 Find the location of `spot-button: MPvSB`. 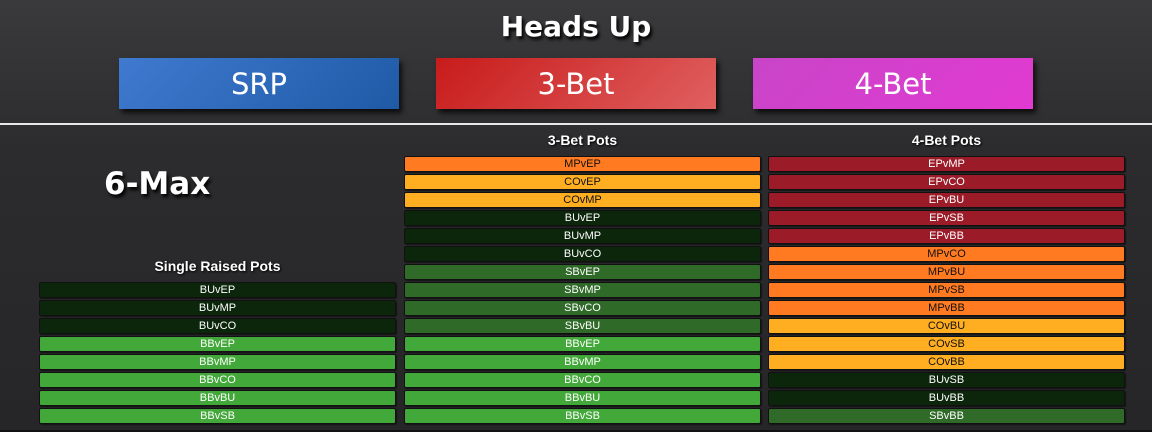

spot-button: MPvSB is located at coordinates (946, 290).